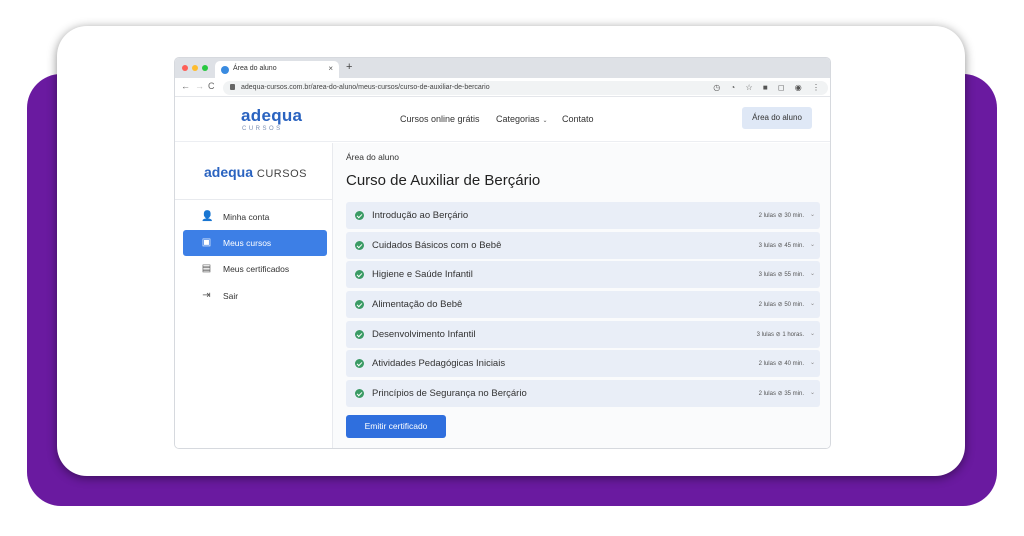 Image resolution: width=1024 pixels, height=536 pixels. Describe the element at coordinates (330, 68) in the screenshot. I see `tab-close-icon: ×` at that location.